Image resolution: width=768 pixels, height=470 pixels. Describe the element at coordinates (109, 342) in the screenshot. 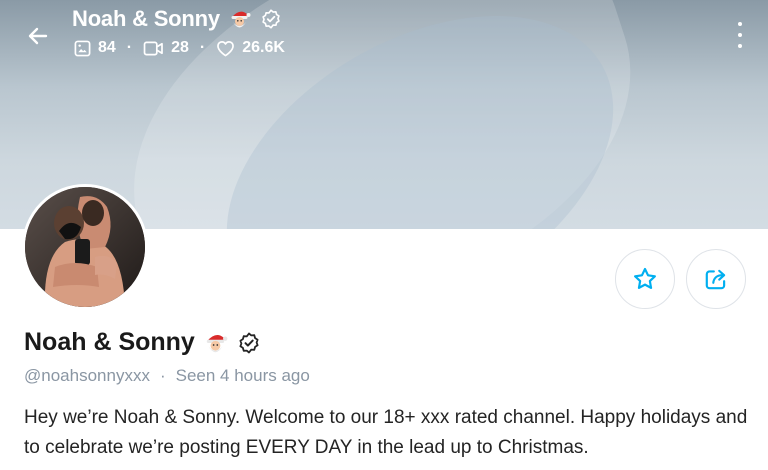

I see `profile-name: Noah & Sonny` at that location.